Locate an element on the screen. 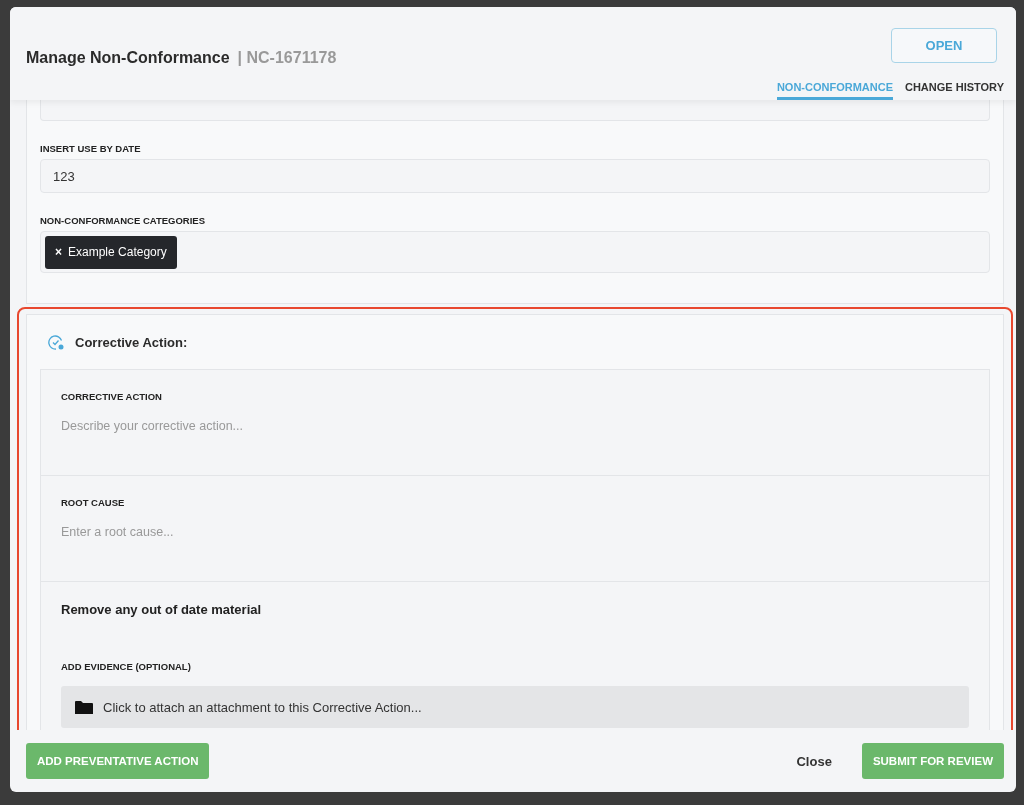 The image size is (1024, 805). field-label: NON-CONFORMANCE CATEGORIES is located at coordinates (123, 220).